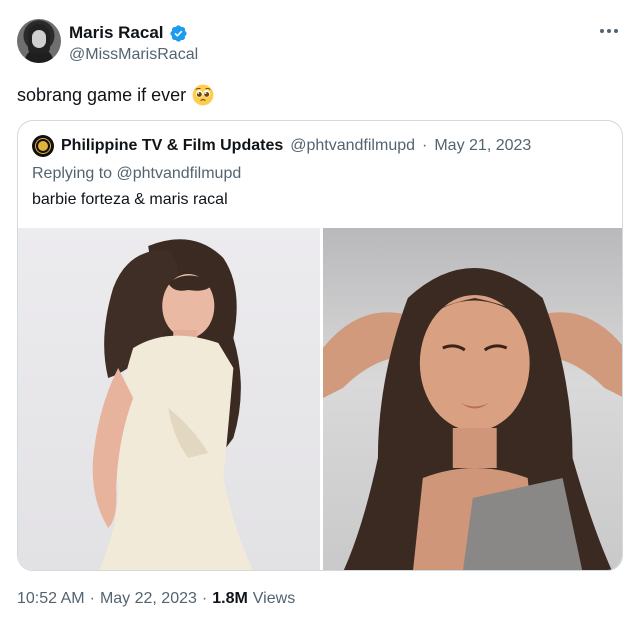 This screenshot has height=626, width=640. I want to click on author-name-row: Maris Racal, so click(128, 33).